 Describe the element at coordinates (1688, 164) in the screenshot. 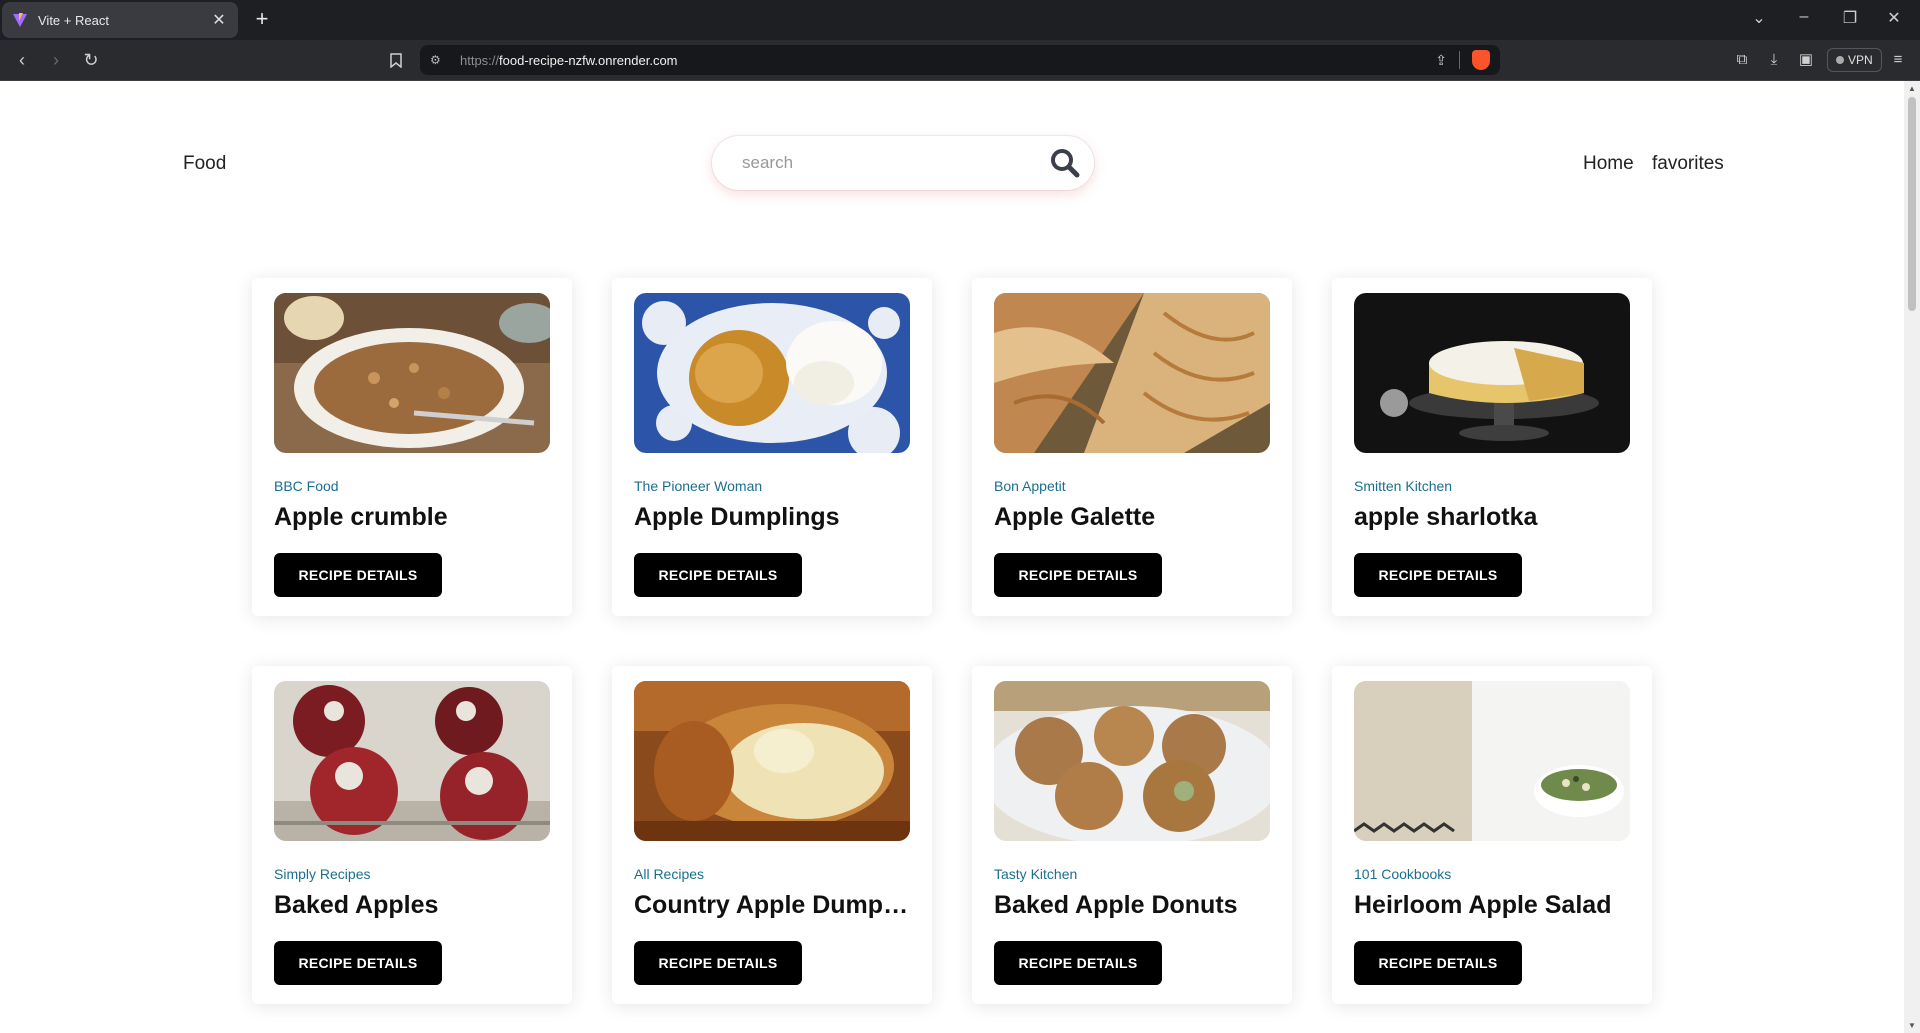

I see `nav-favorites-link: favorites` at that location.